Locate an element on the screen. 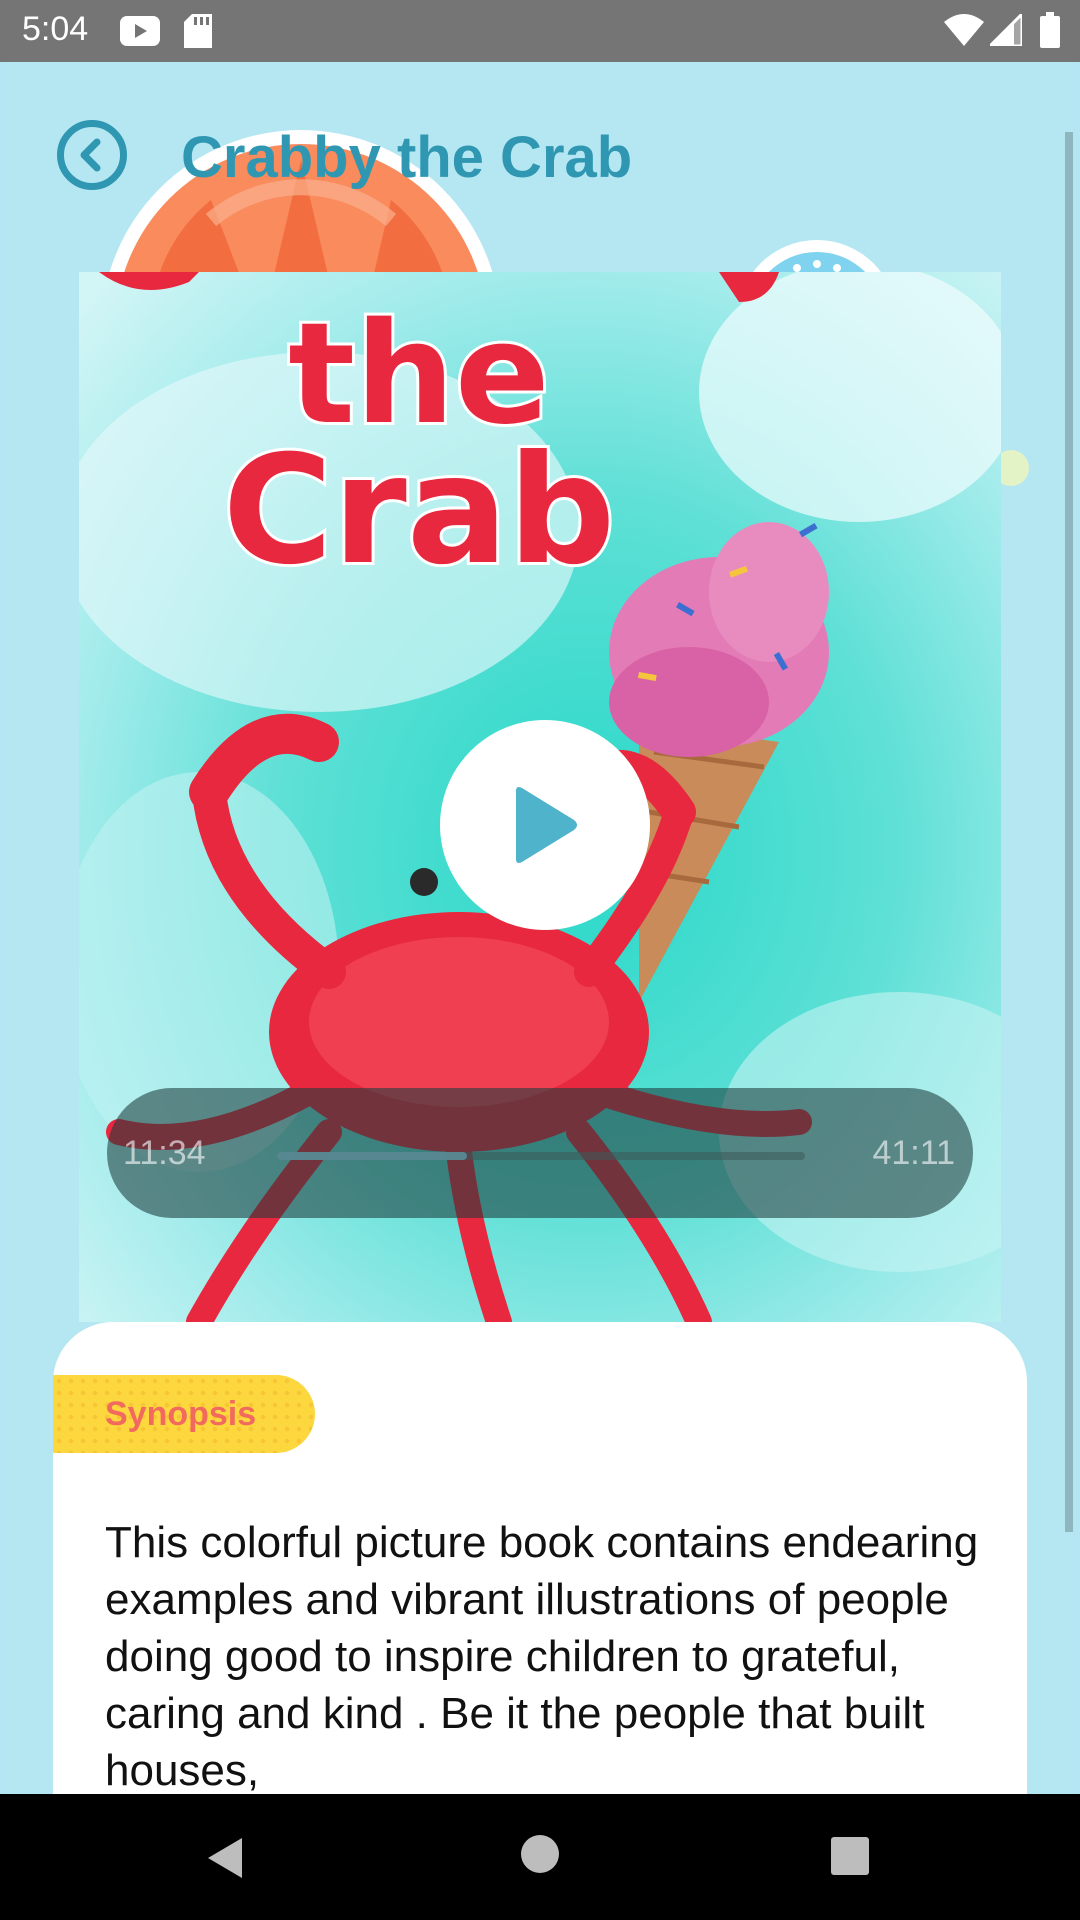 Image resolution: width=1080 pixels, height=1920 pixels. total-time: 41:11 is located at coordinates (913, 1153).